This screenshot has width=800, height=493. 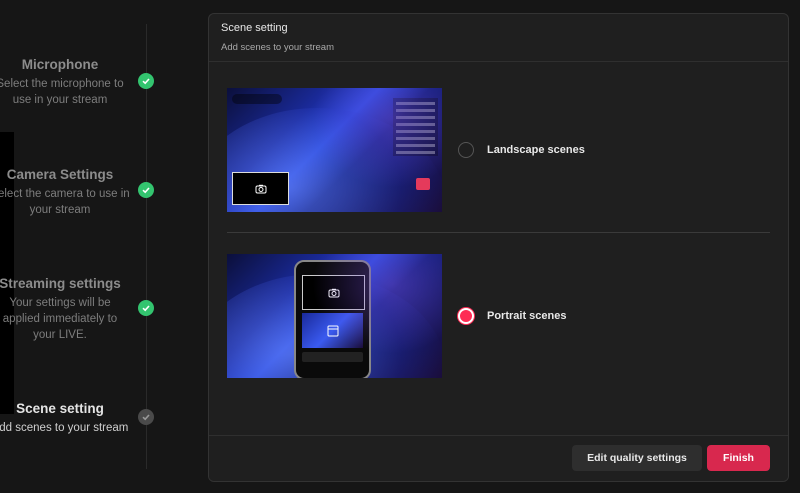 What do you see at coordinates (60, 64) in the screenshot?
I see `step-title: Microphone` at bounding box center [60, 64].